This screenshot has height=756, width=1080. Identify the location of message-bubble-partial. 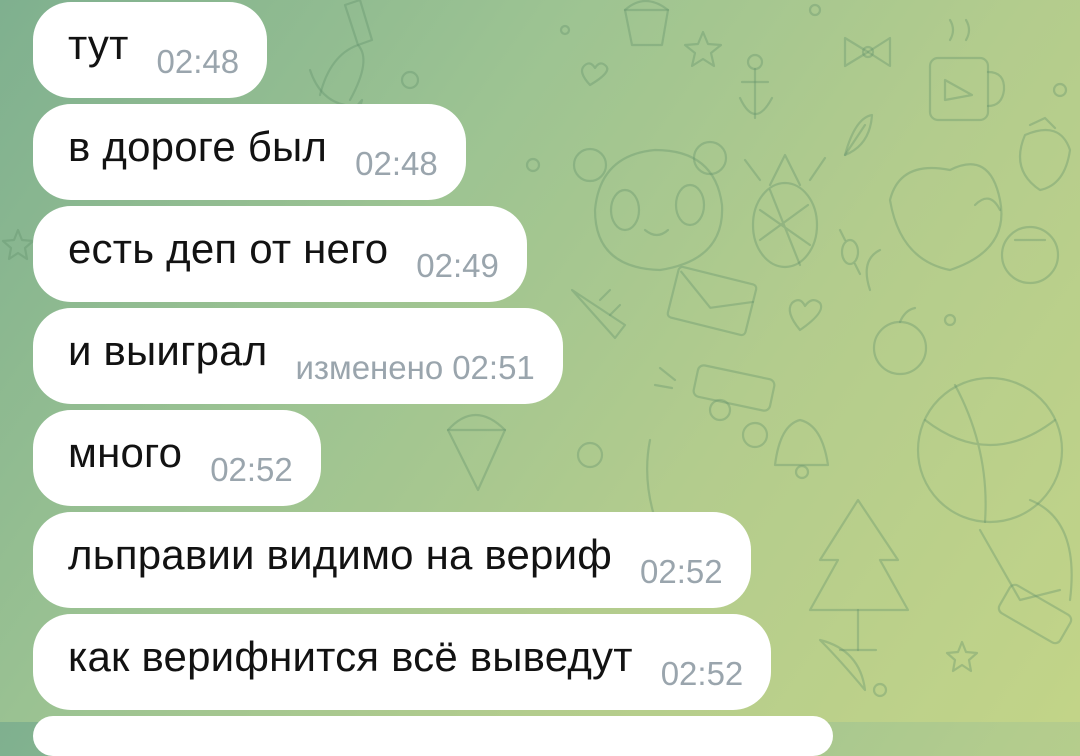
(433, 736).